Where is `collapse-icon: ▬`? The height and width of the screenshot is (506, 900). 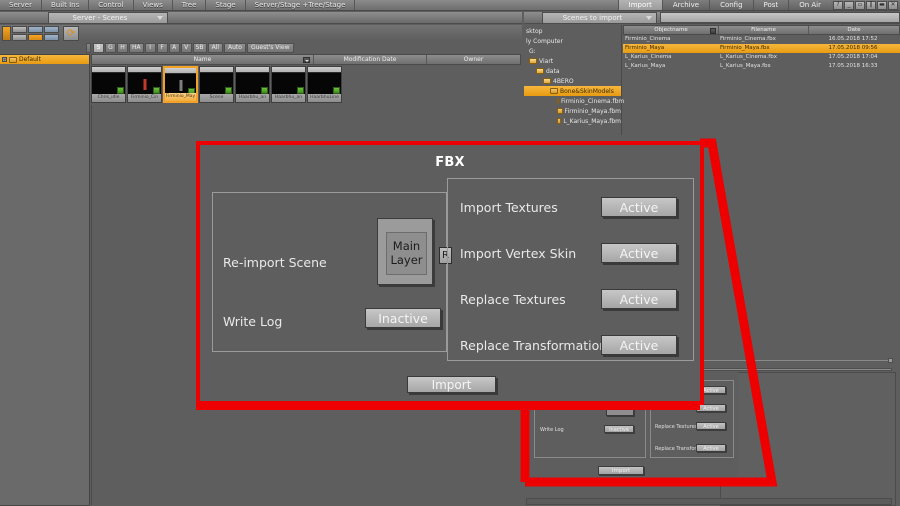
collapse-icon: ▬ is located at coordinates (882, 5).